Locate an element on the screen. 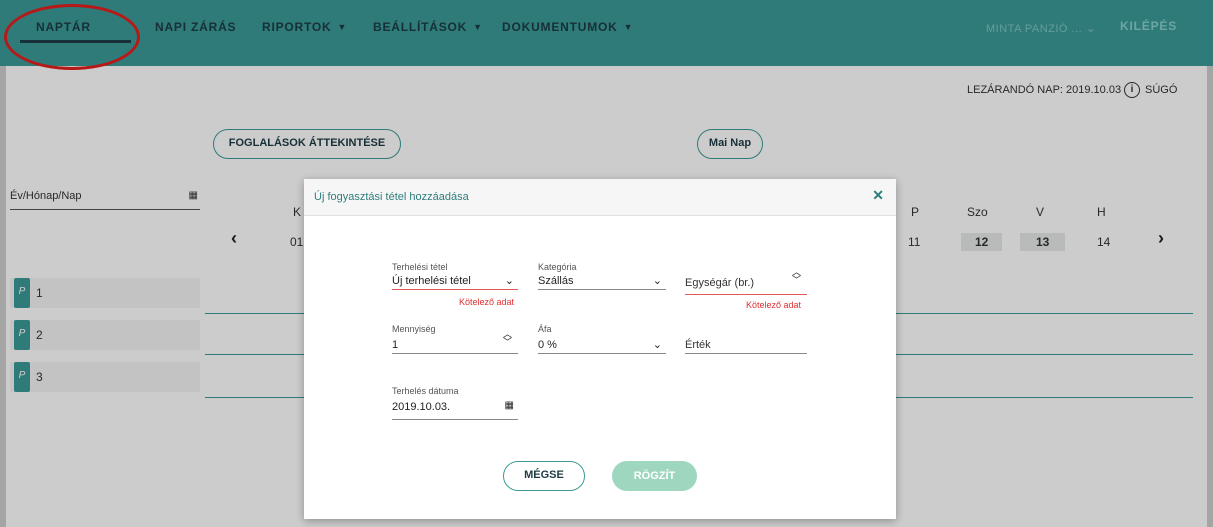 The height and width of the screenshot is (527, 1213). calendar-icon: ▦ is located at coordinates (509, 405).